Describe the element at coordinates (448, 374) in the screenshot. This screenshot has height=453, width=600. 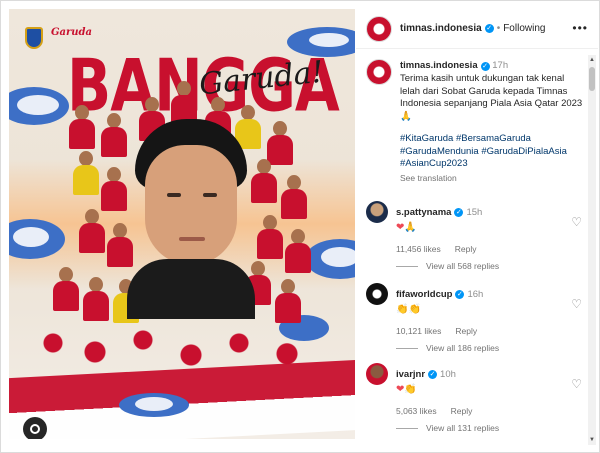
I see `comment-time: 10h` at that location.